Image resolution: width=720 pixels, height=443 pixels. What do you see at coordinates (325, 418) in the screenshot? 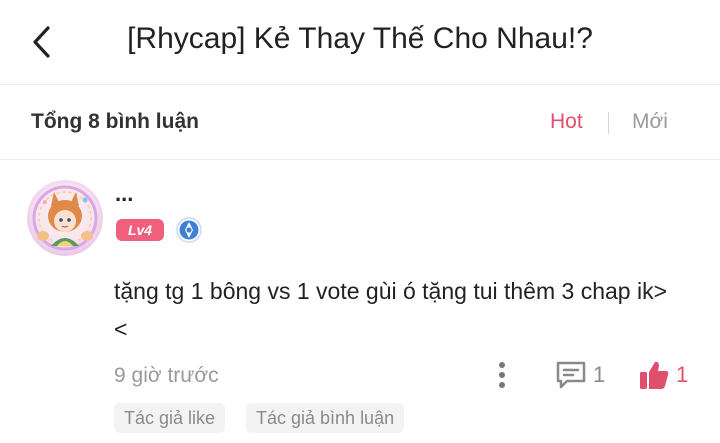
I see `author-reply-tag: Tác giả bình luận` at bounding box center [325, 418].